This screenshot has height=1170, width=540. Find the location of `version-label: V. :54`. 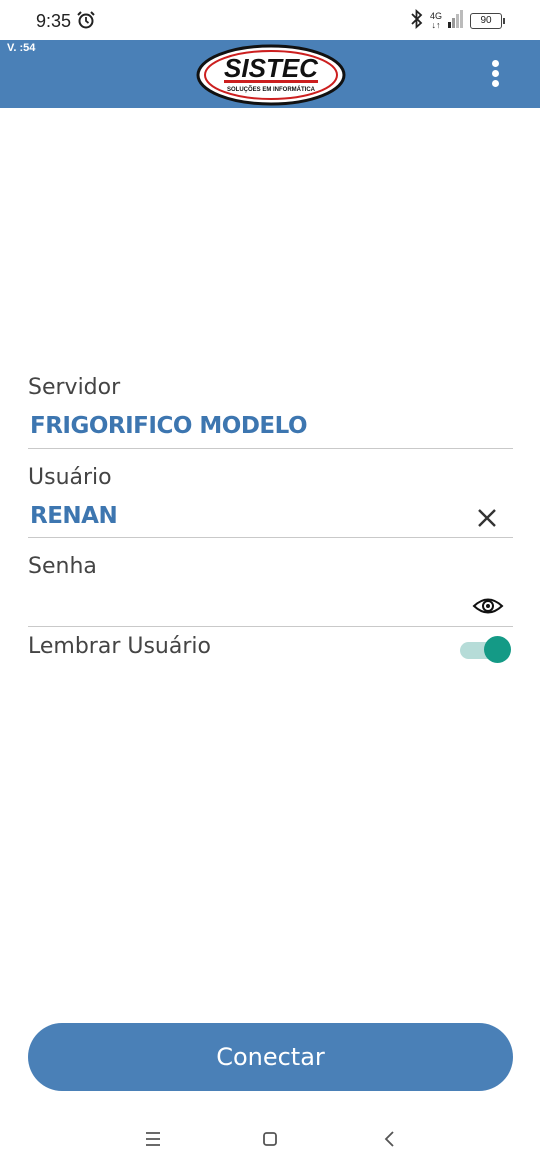

version-label: V. :54 is located at coordinates (21, 48).